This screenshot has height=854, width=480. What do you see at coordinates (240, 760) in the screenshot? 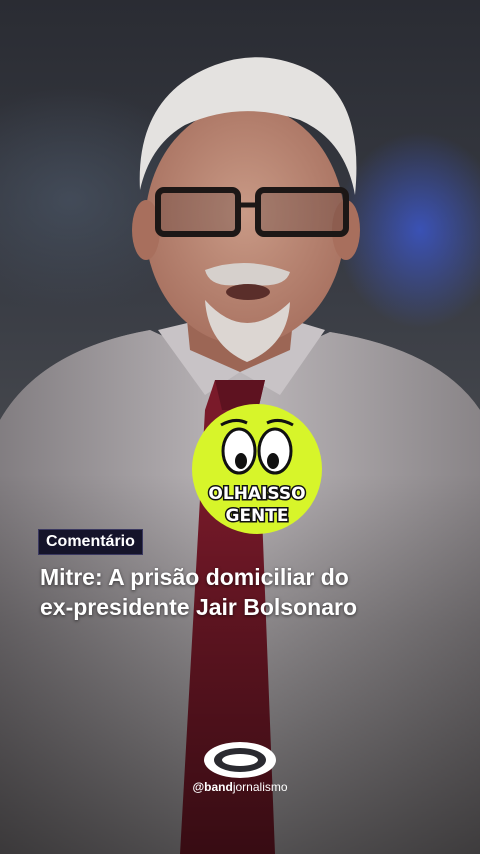
I see `band-logo-icon` at bounding box center [240, 760].